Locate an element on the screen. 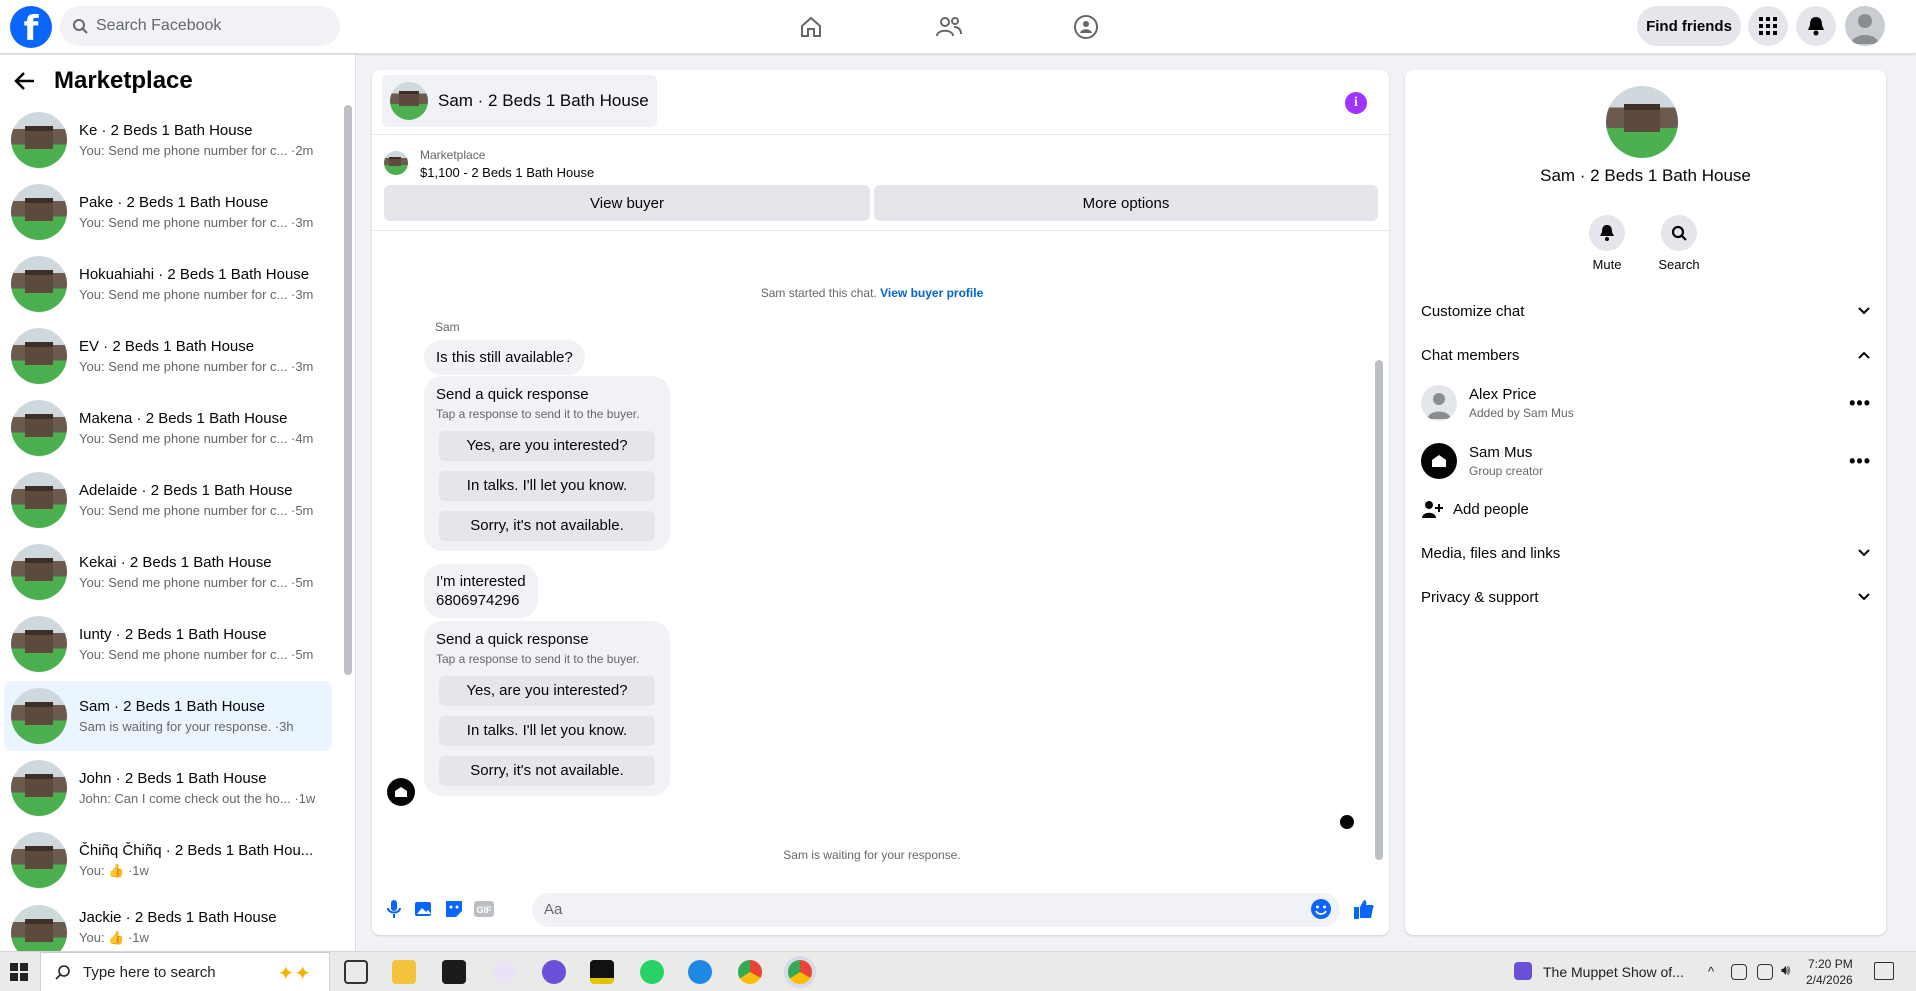 The height and width of the screenshot is (991, 1916). file-explorer-icon is located at coordinates (404, 972).